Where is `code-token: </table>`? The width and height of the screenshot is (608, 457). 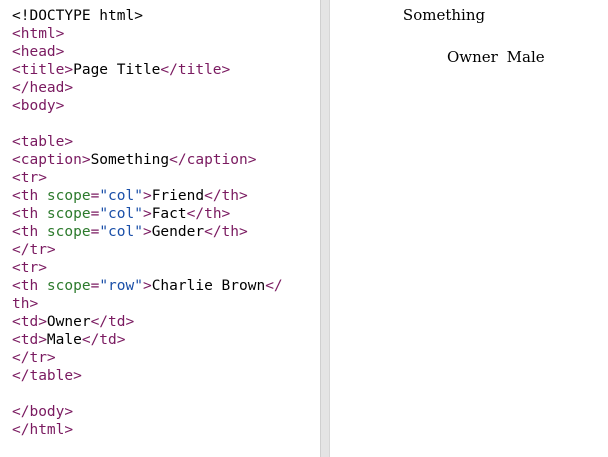 code-token: </table> is located at coordinates (47, 376).